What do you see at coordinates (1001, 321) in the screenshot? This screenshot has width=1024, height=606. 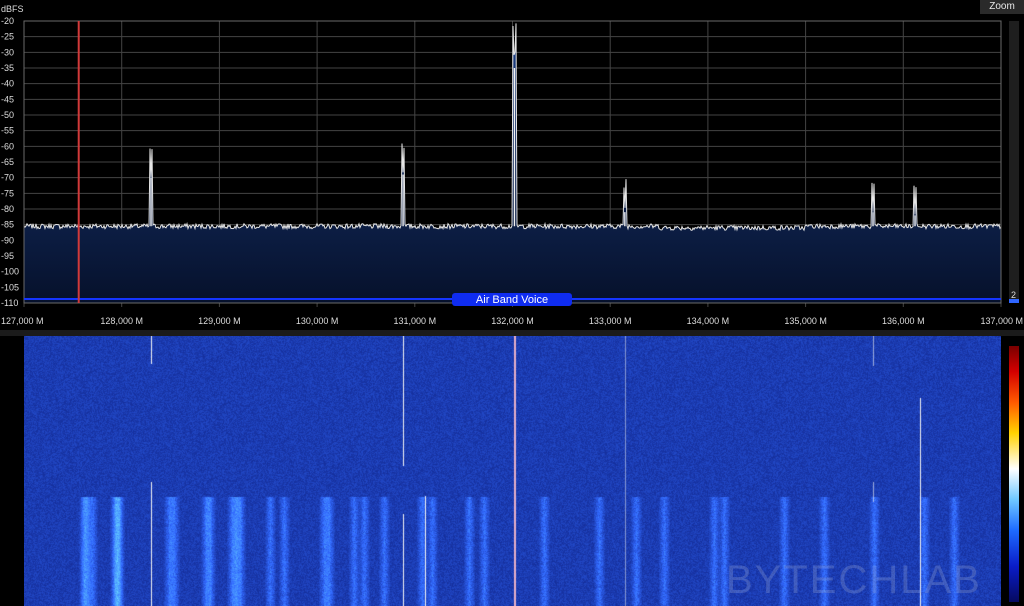 I see `x-tick-label: 137,000 M` at bounding box center [1001, 321].